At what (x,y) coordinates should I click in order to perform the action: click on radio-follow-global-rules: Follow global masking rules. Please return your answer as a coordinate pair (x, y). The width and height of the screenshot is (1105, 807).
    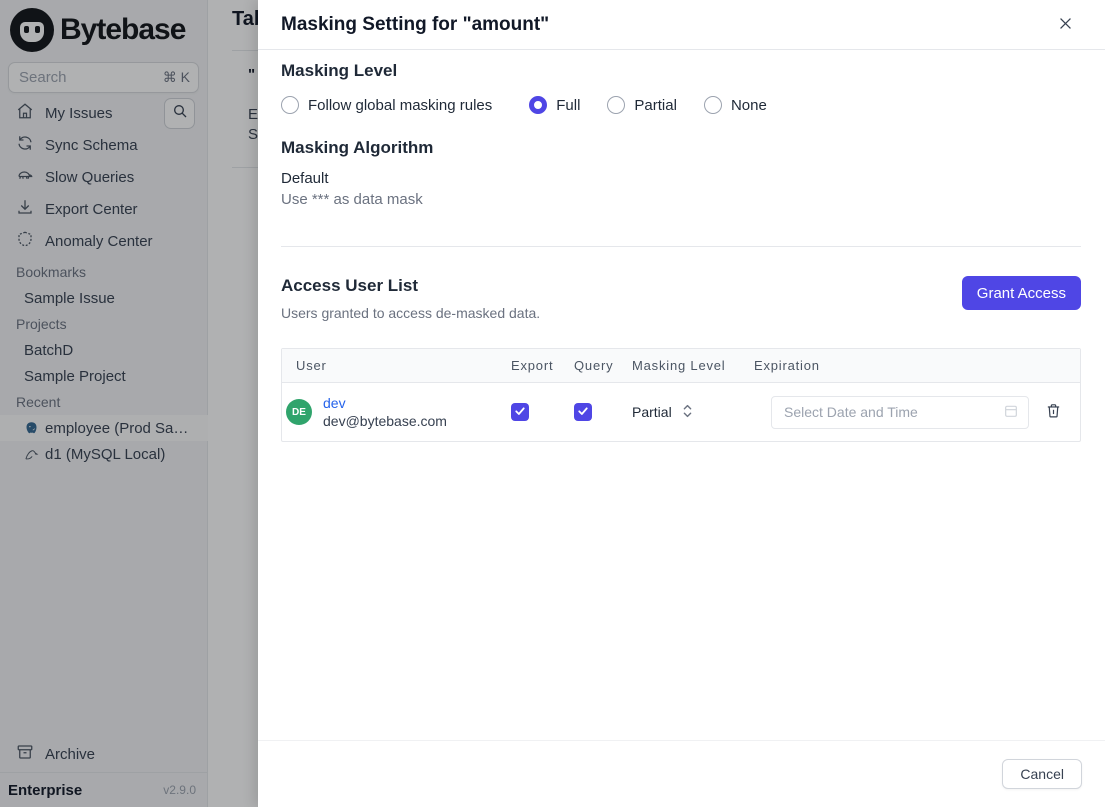
    Looking at the image, I should click on (386, 105).